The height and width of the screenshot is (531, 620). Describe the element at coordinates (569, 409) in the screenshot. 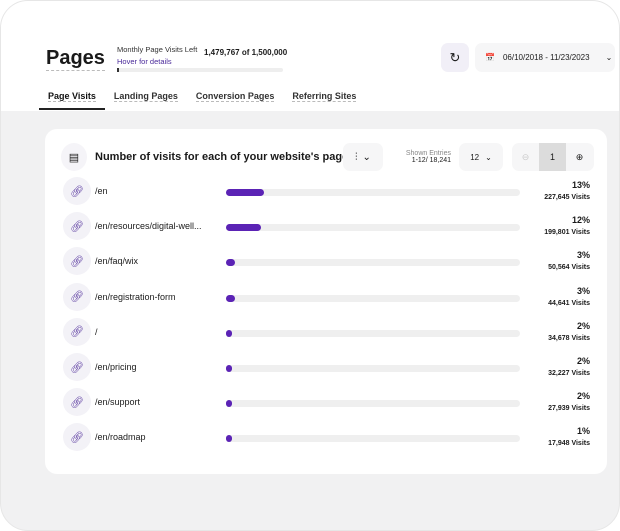

I see `visit-count: 27,939 Visits` at that location.